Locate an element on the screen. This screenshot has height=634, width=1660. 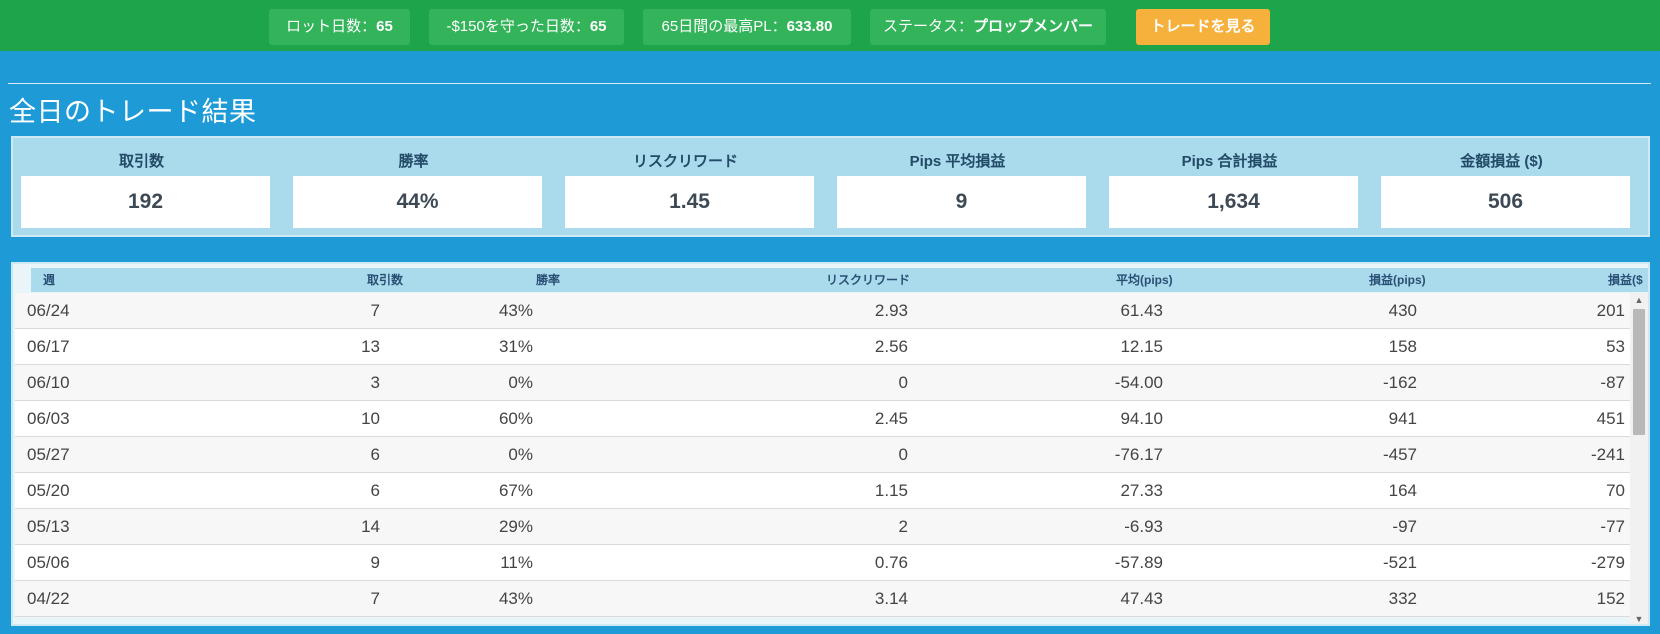
cell-avg-pips: -76.17 is located at coordinates (1138, 454).